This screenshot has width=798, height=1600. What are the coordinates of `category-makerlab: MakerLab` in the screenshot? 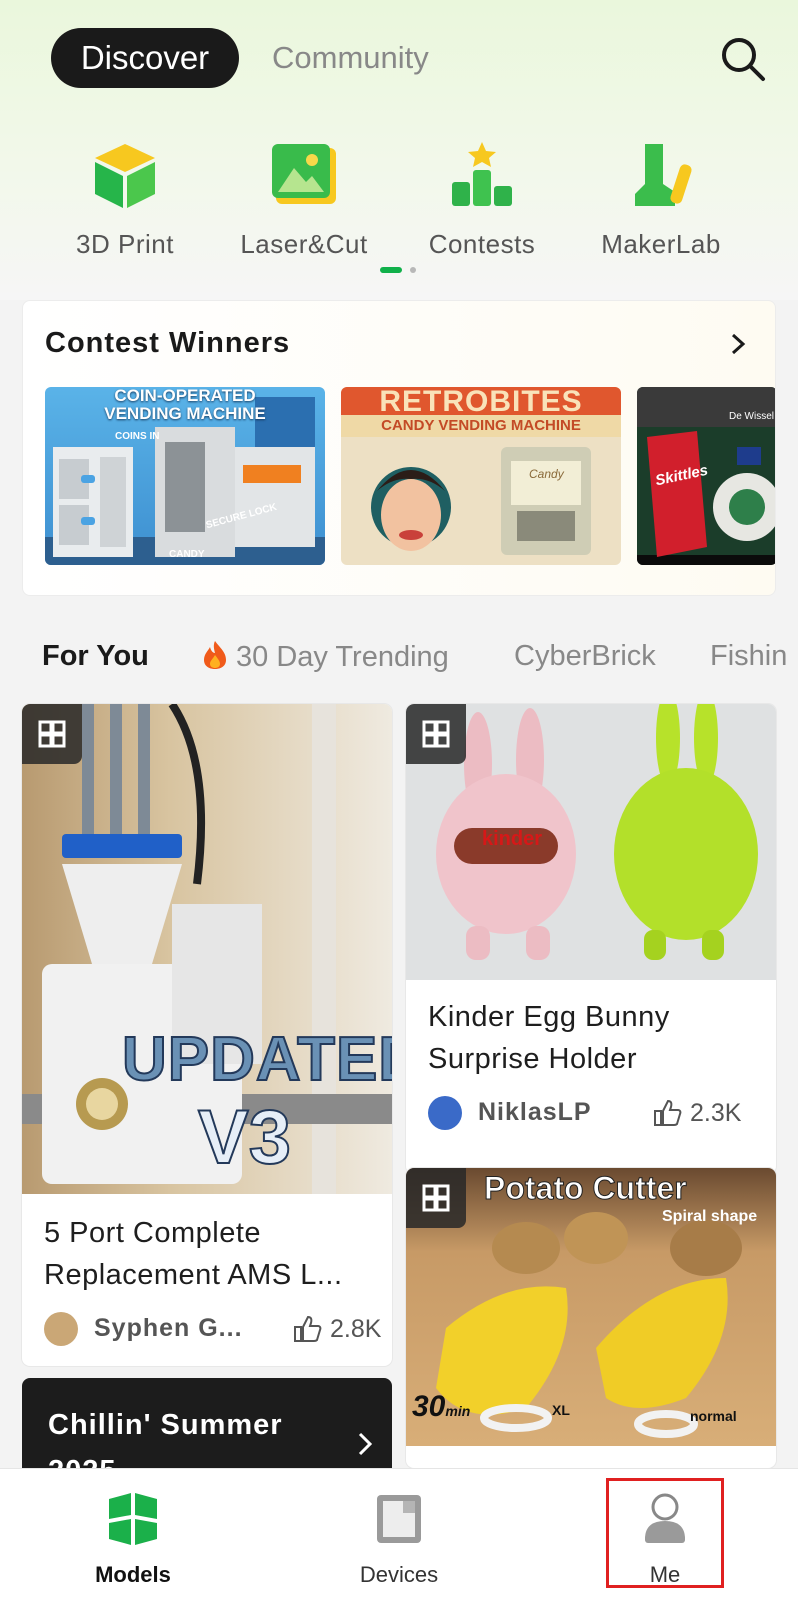 It's located at (661, 200).